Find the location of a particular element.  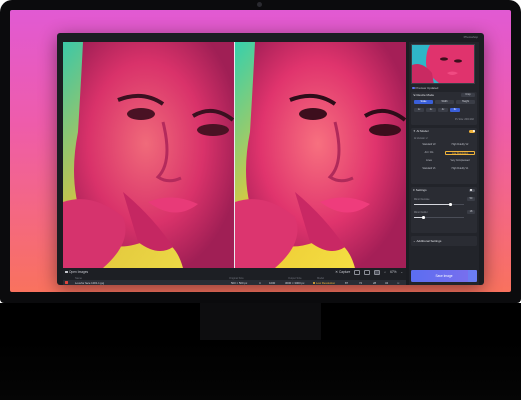

preview-status: Preview Updated is located at coordinates (425, 88).